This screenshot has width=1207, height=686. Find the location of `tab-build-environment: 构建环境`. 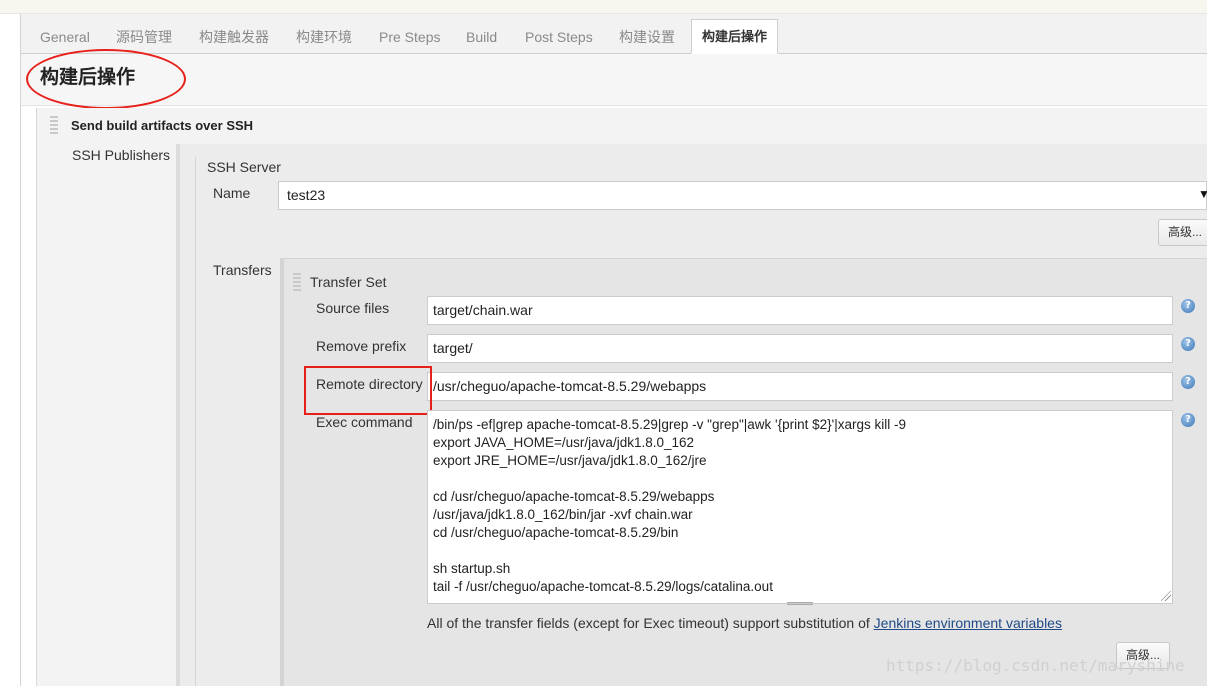

tab-build-environment: 构建环境 is located at coordinates (324, 37).